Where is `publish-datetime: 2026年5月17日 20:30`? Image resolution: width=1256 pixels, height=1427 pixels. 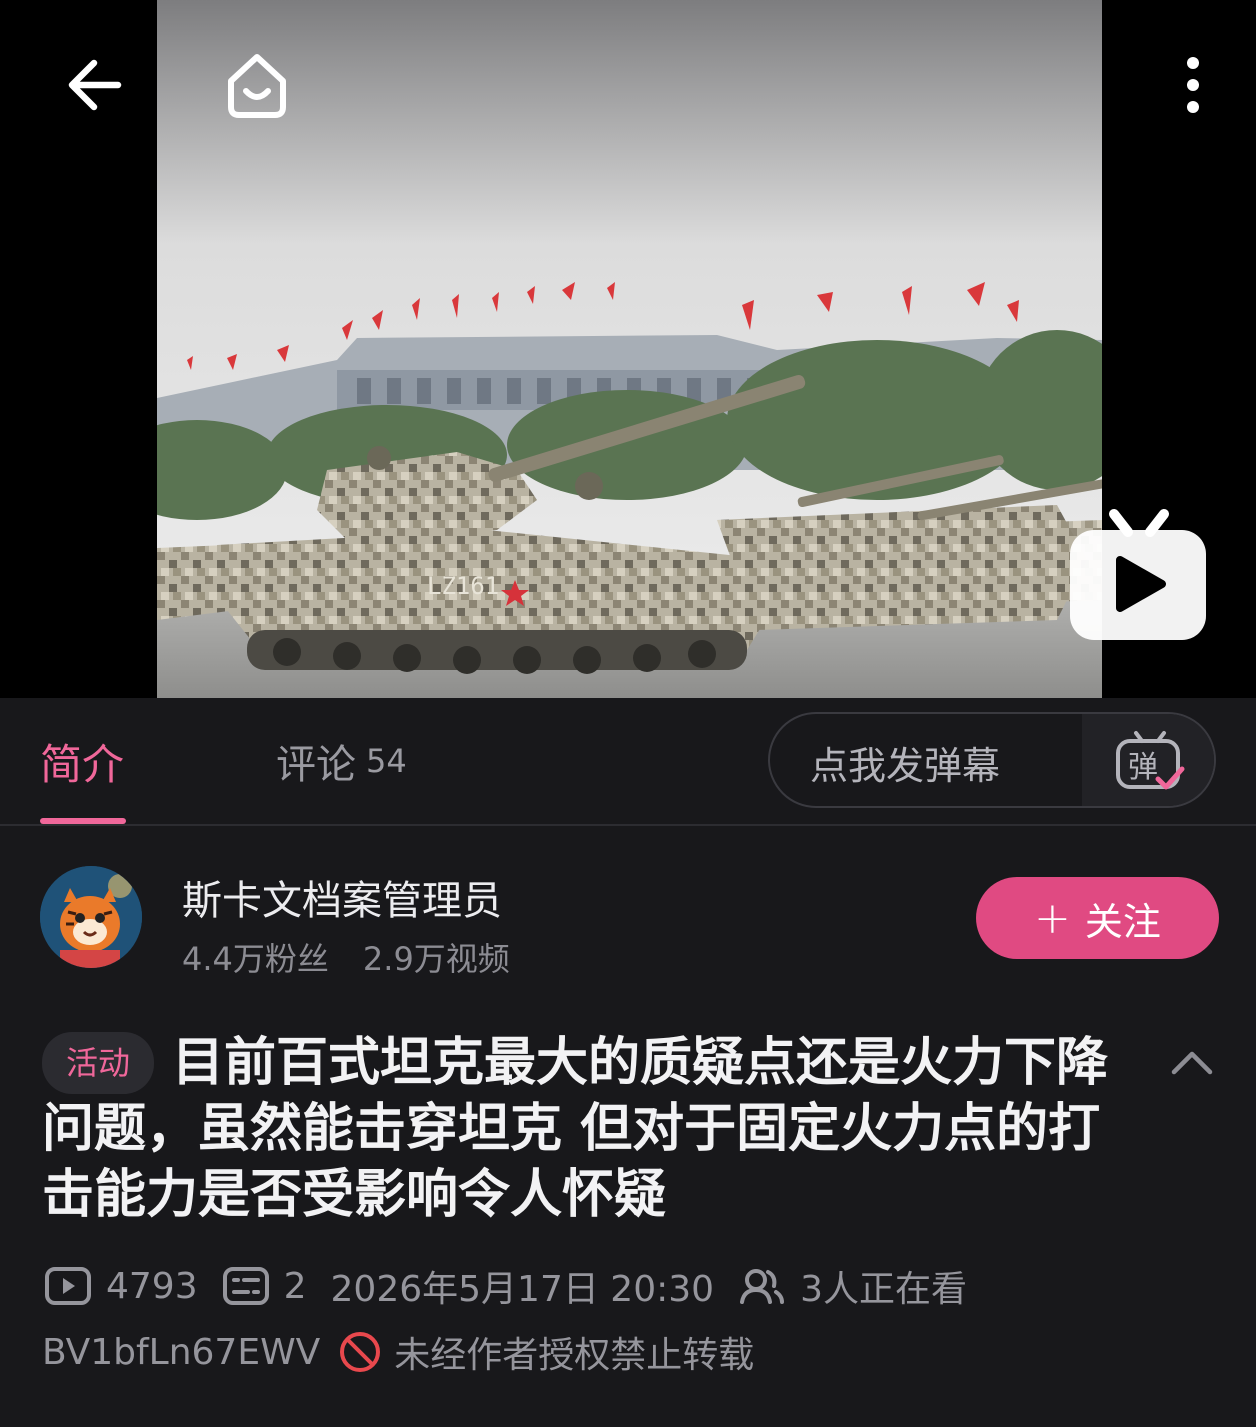
publish-datetime: 2026年5月17日 20:30 is located at coordinates (522, 1289).